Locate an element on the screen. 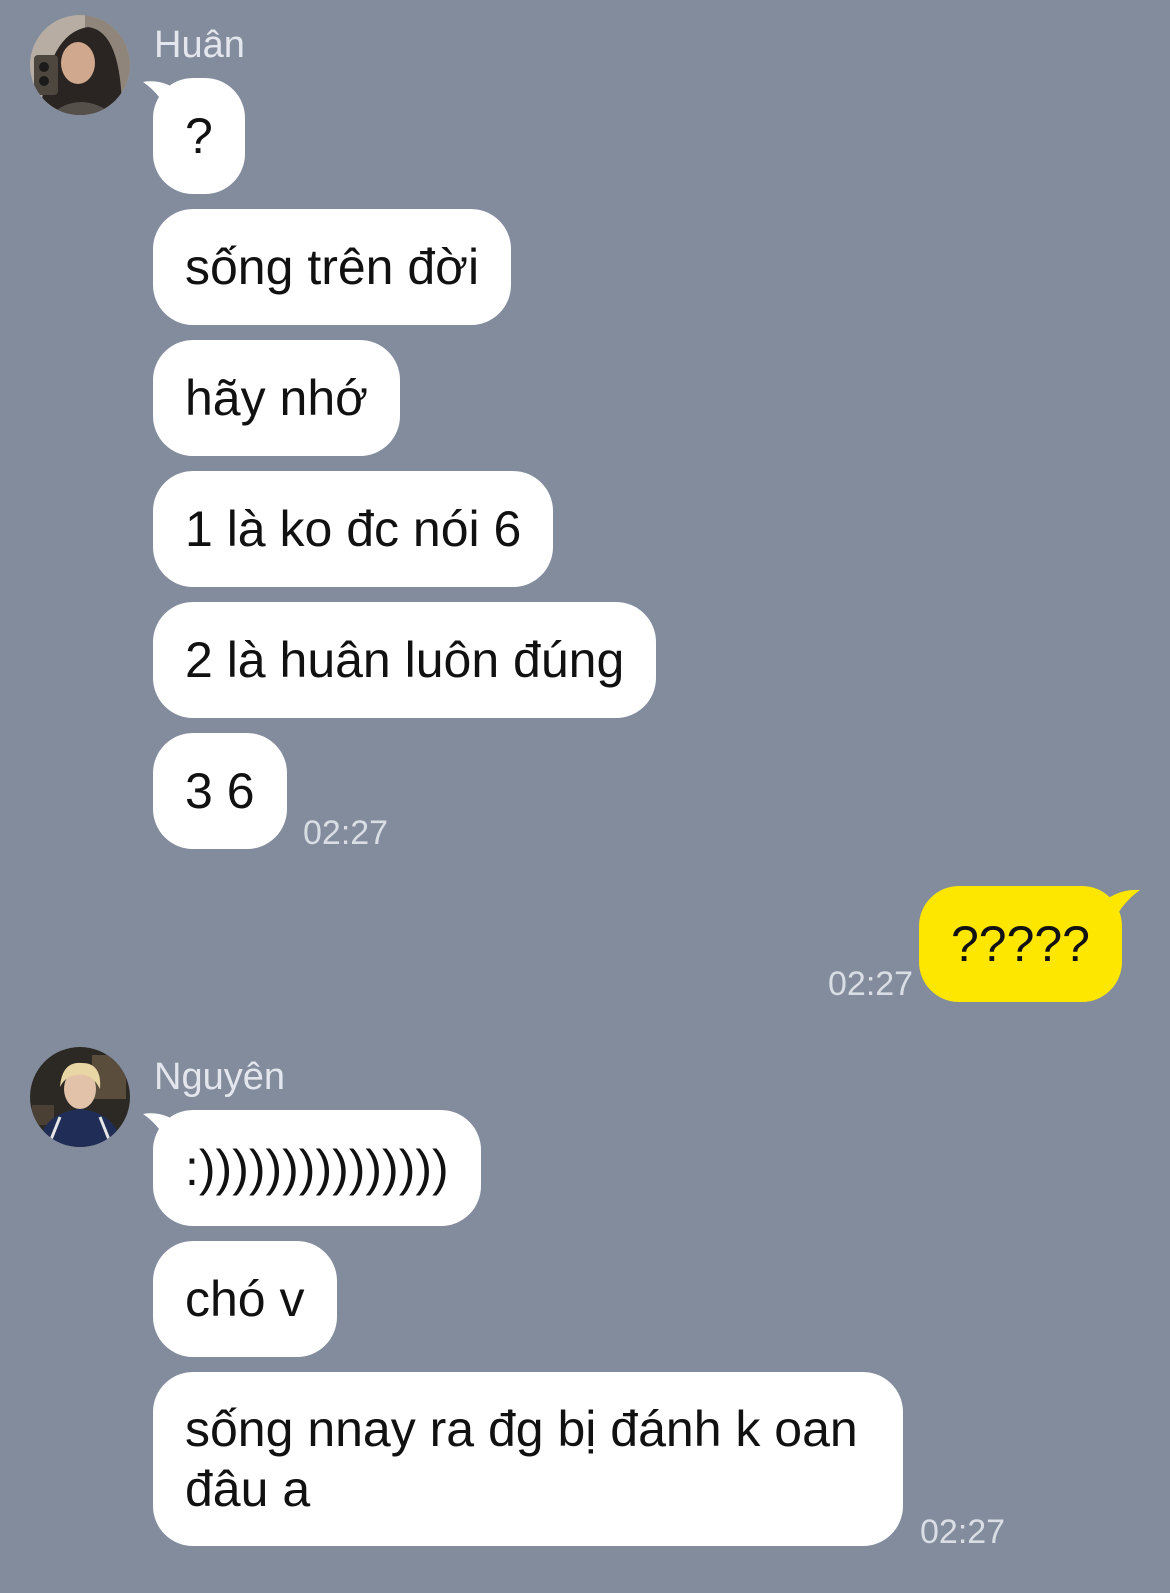 The image size is (1170, 1593). message-bubble: hãy nhớ is located at coordinates (276, 398).